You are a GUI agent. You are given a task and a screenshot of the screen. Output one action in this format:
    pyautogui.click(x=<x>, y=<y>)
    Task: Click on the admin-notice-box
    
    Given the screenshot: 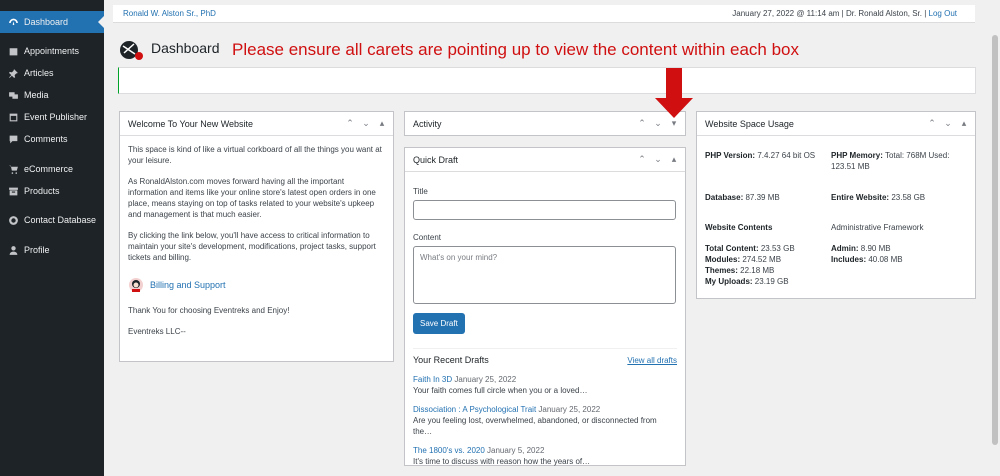 What is the action you would take?
    pyautogui.click(x=547, y=80)
    